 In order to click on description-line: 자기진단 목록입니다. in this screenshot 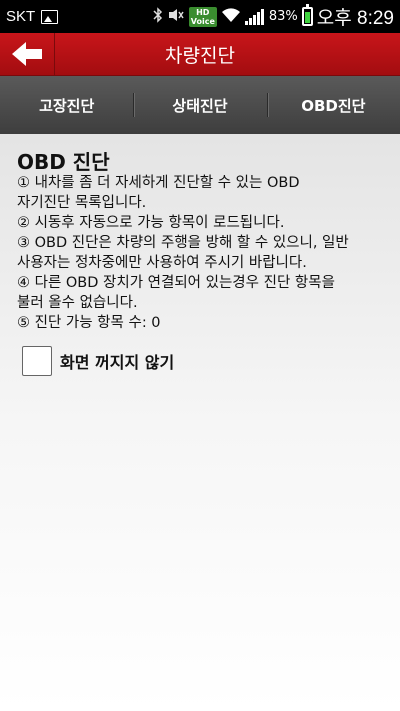, I will do `click(82, 203)`.